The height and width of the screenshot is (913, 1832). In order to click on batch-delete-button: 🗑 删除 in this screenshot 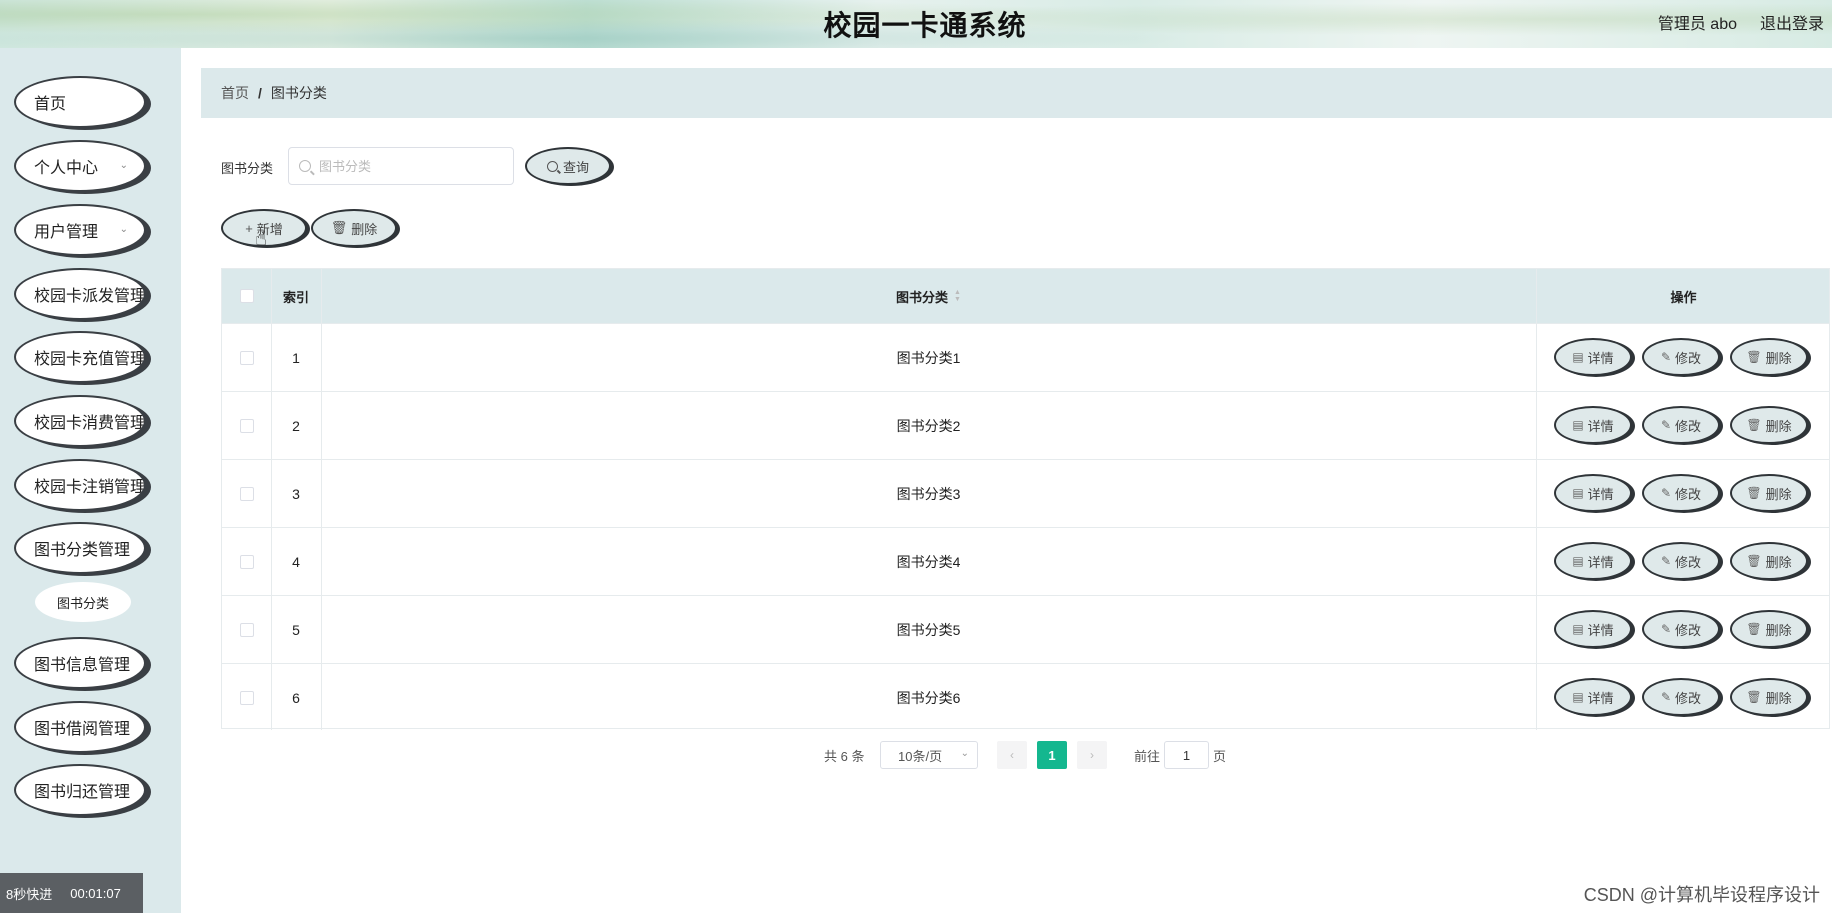, I will do `click(354, 228)`.